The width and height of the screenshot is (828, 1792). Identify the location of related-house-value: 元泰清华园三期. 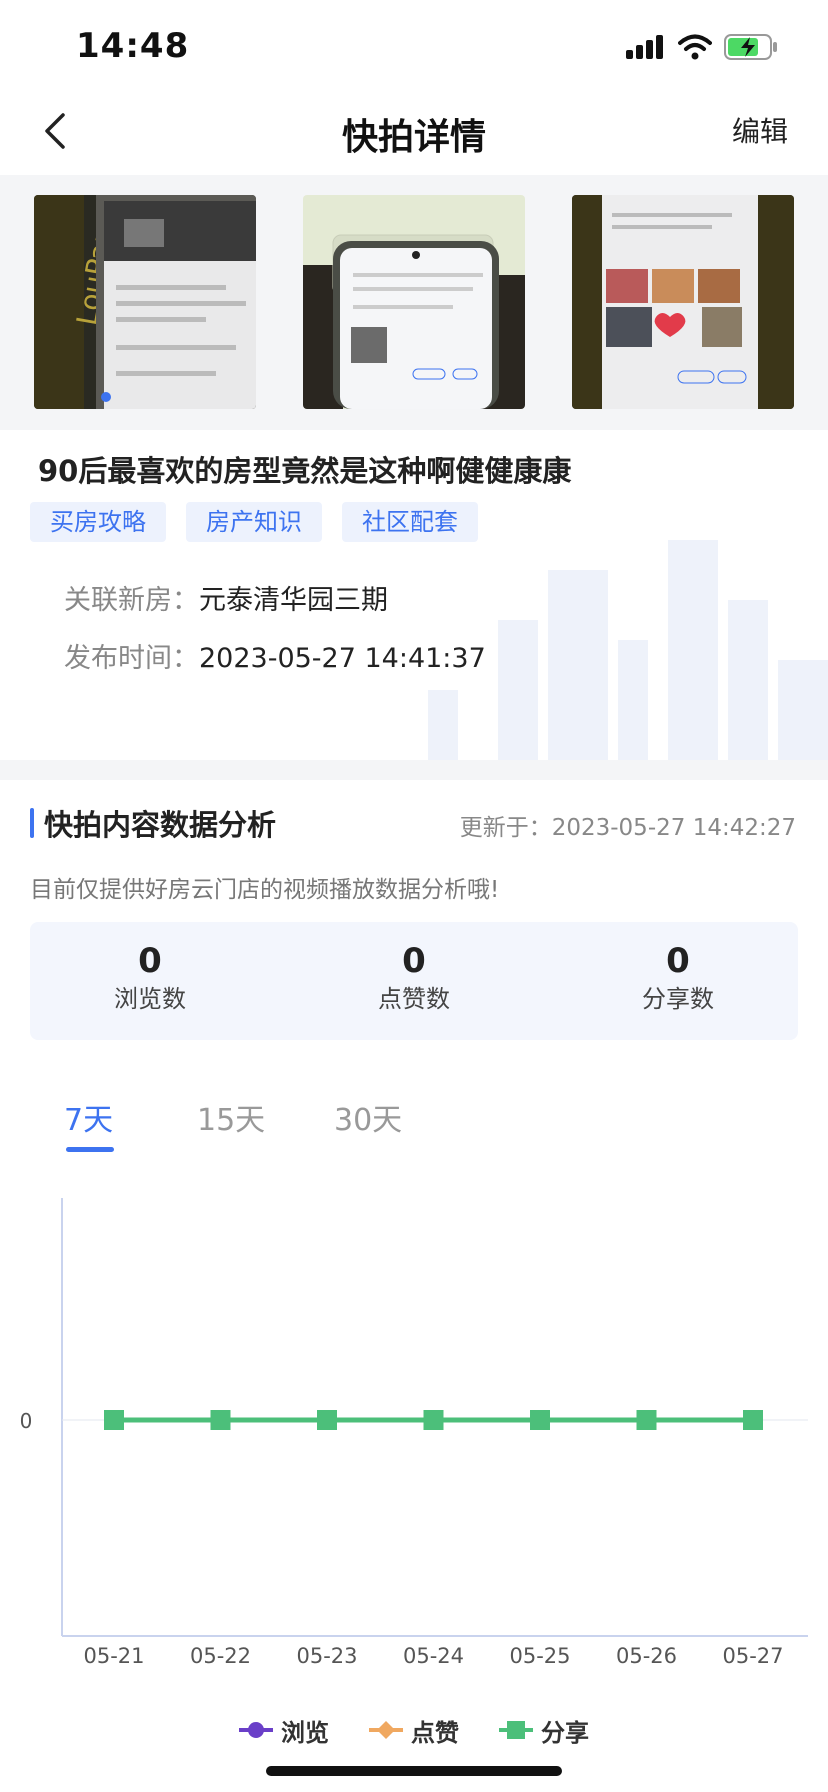
(293, 600).